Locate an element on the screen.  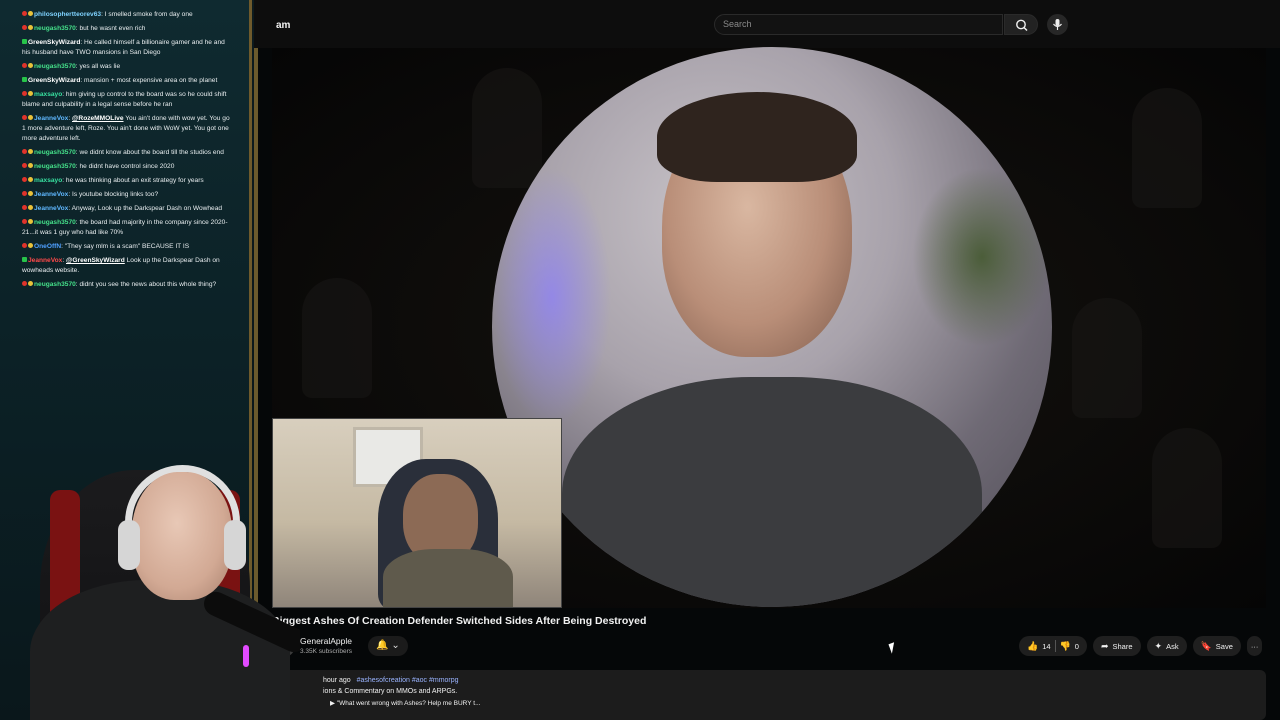
like-dislike-group: 👍 14 👎 0 is located at coordinates (1053, 646).